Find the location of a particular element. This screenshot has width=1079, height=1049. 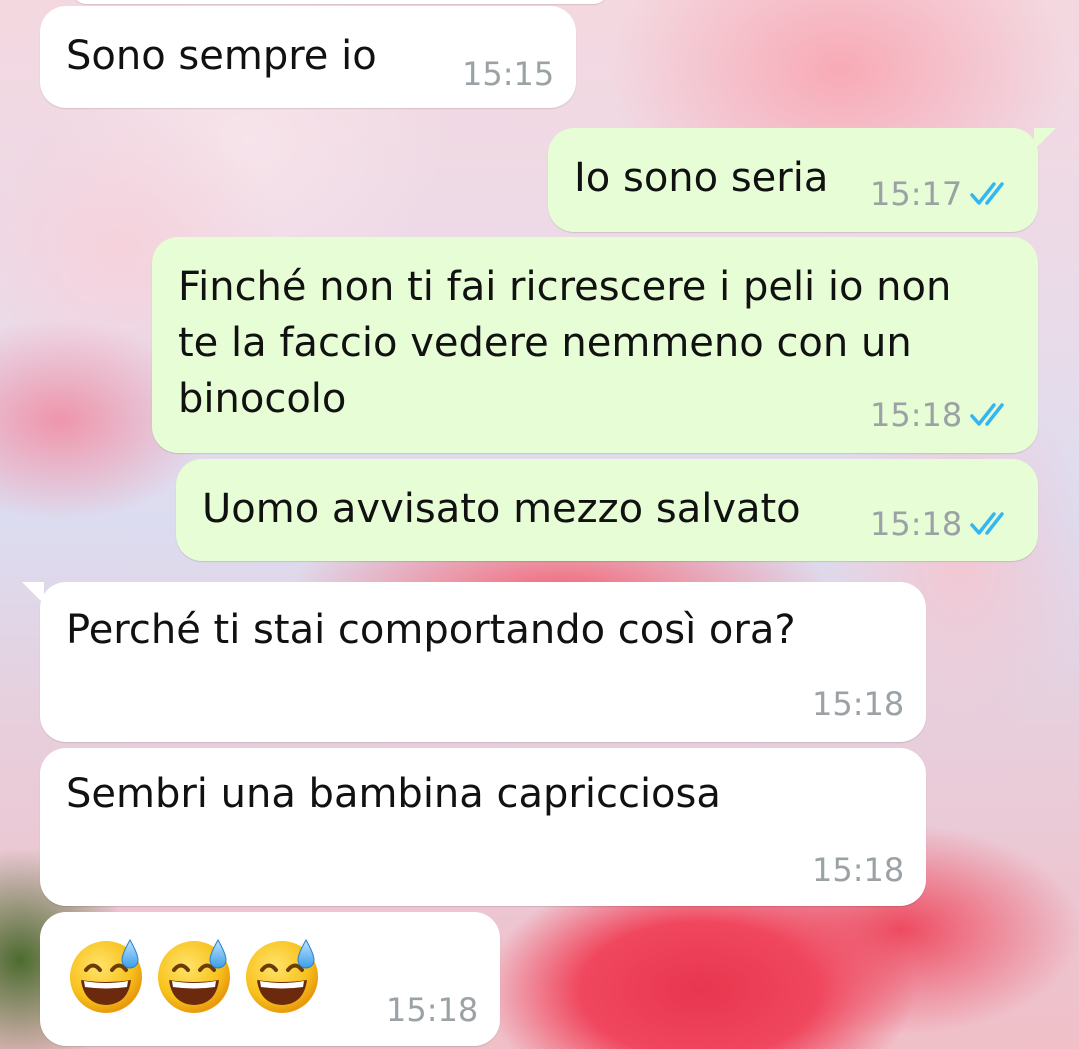

message-incoming: 15:18 is located at coordinates (270, 979).